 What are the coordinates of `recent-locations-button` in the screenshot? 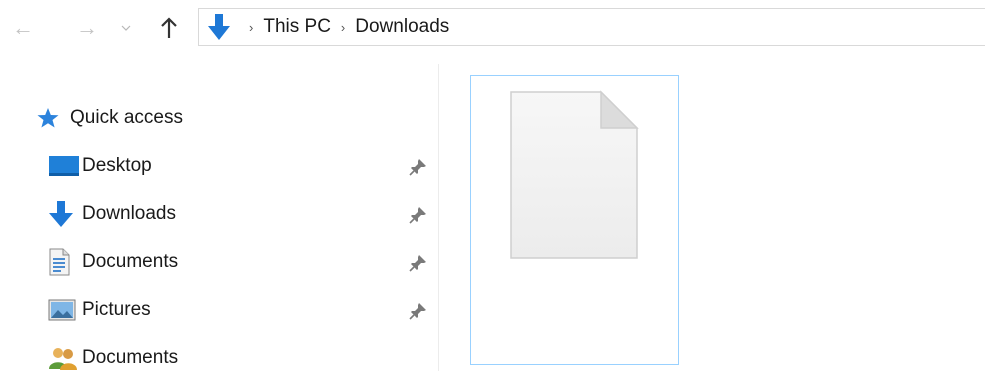 It's located at (126, 28).